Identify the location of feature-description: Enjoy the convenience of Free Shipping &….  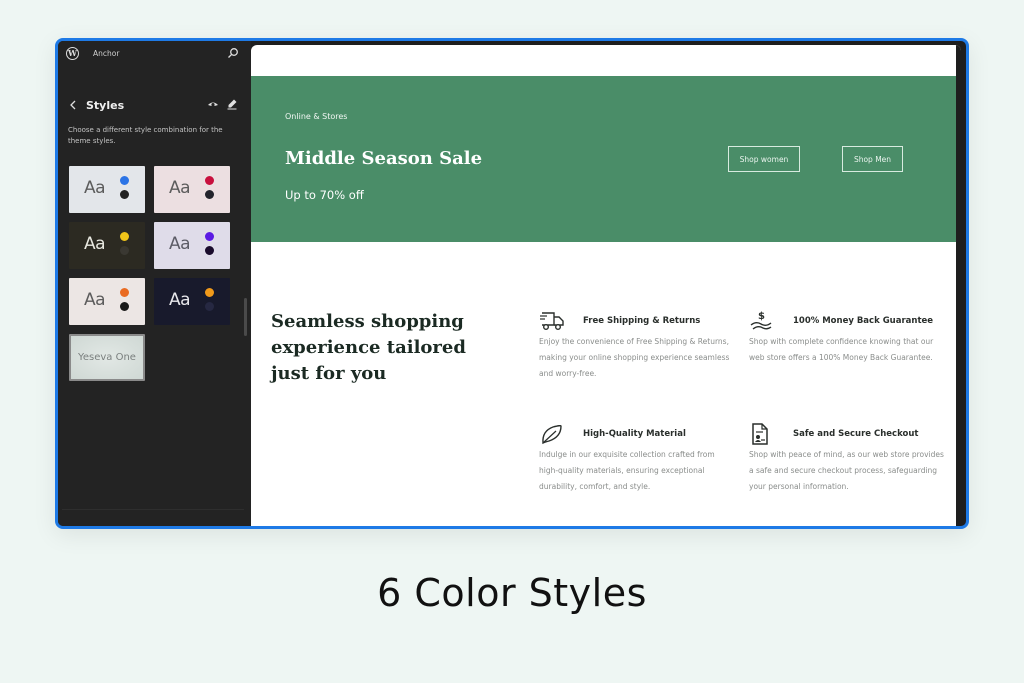
(634, 357).